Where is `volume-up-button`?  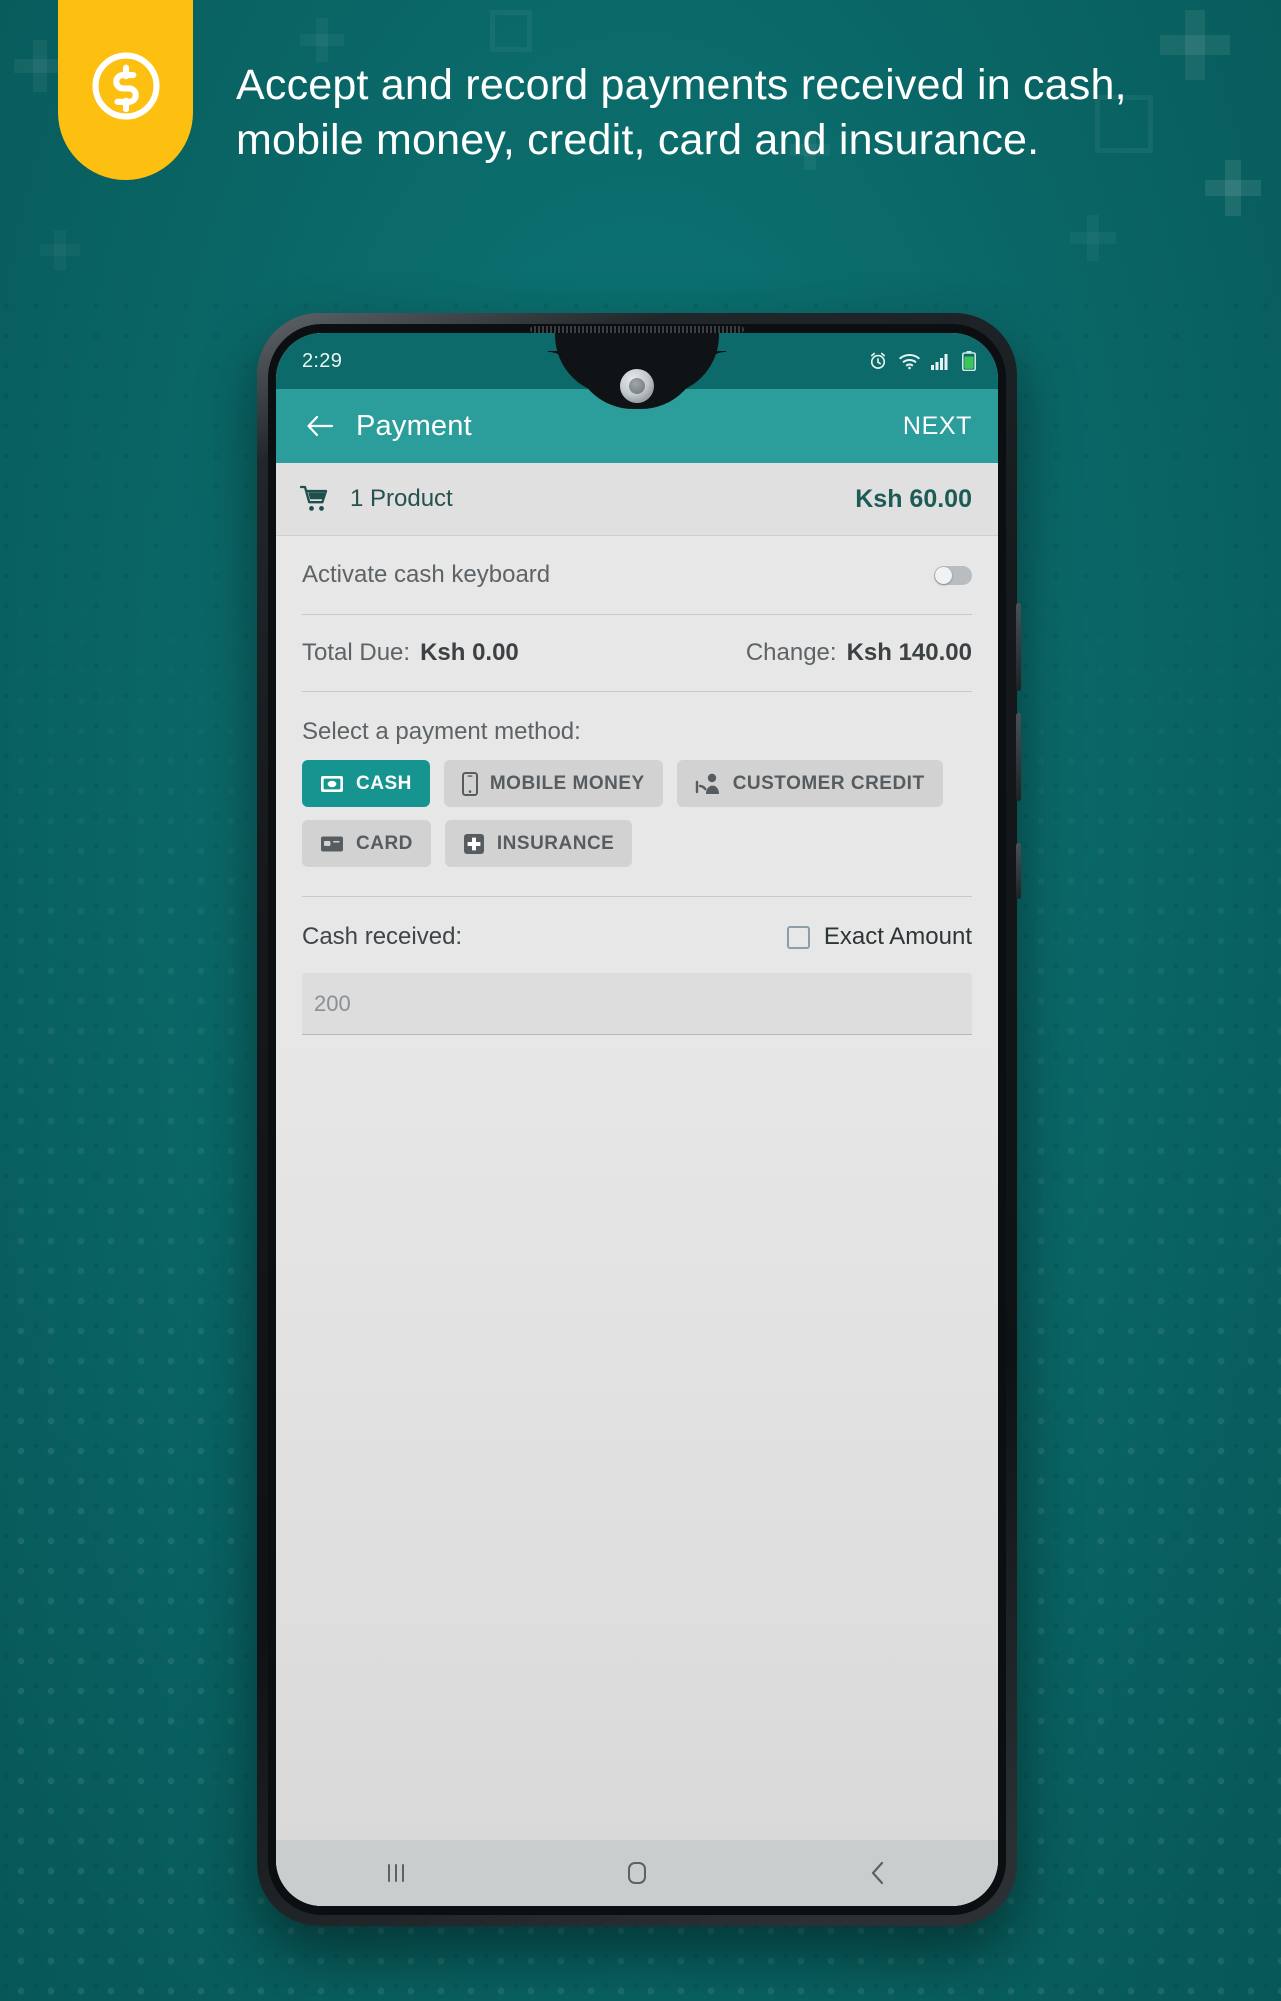
volume-up-button is located at coordinates (1018, 647).